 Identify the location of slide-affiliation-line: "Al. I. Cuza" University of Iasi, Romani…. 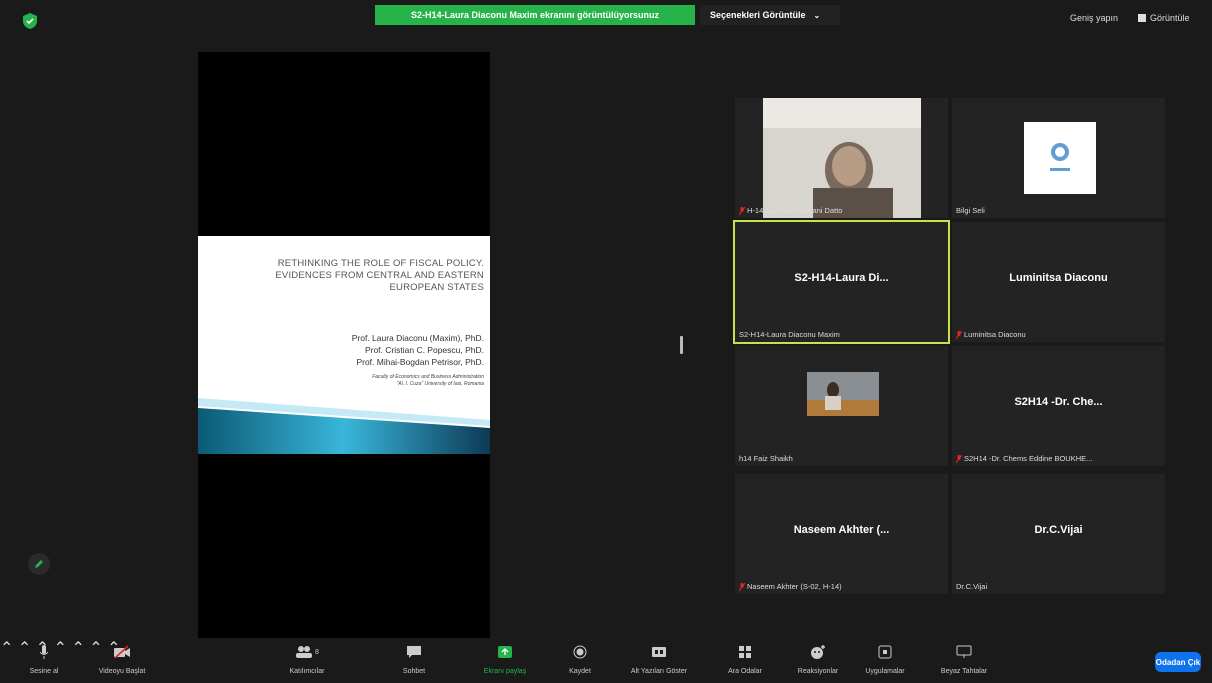
(440, 384).